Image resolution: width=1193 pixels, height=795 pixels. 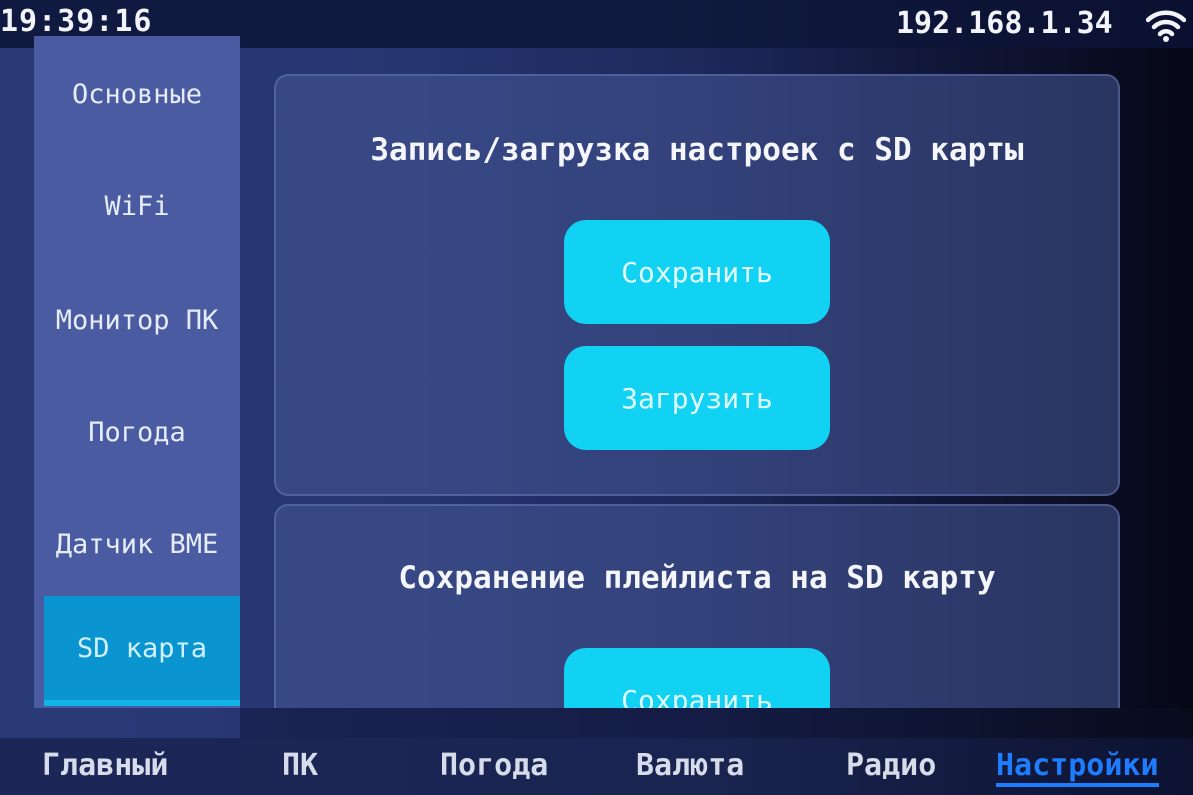 What do you see at coordinates (137, 544) in the screenshot?
I see `sidebar-item-bme-sensor: Датчик BME` at bounding box center [137, 544].